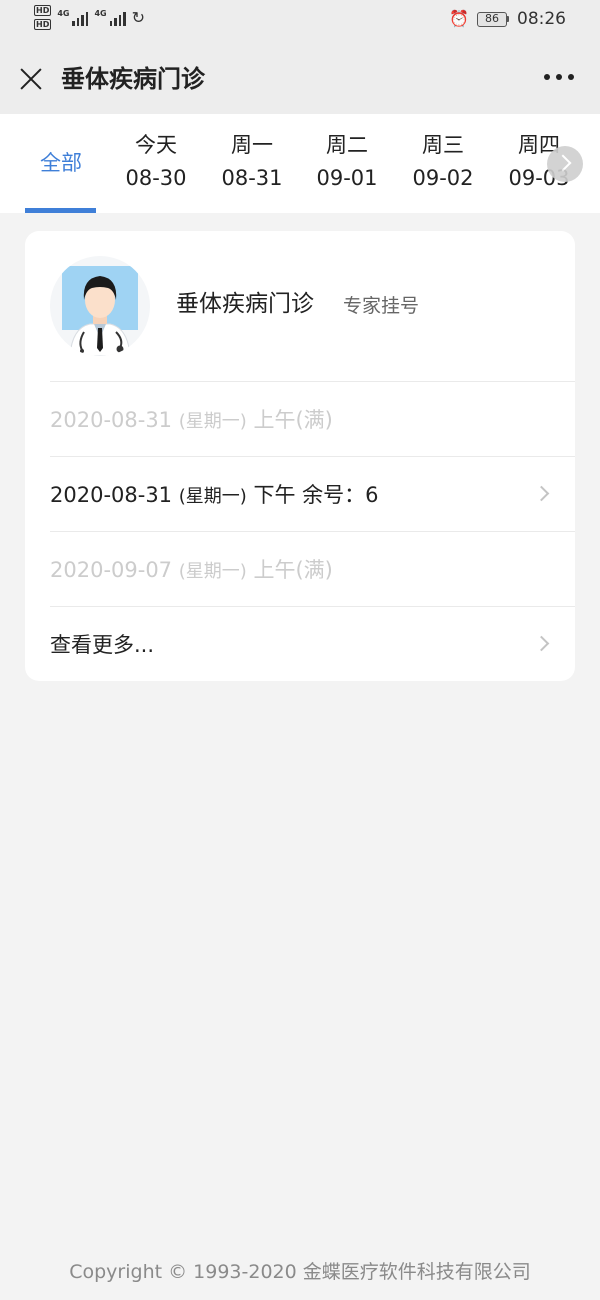  Describe the element at coordinates (252, 163) in the screenshot. I see `tab-day: 周一 08-31` at that location.